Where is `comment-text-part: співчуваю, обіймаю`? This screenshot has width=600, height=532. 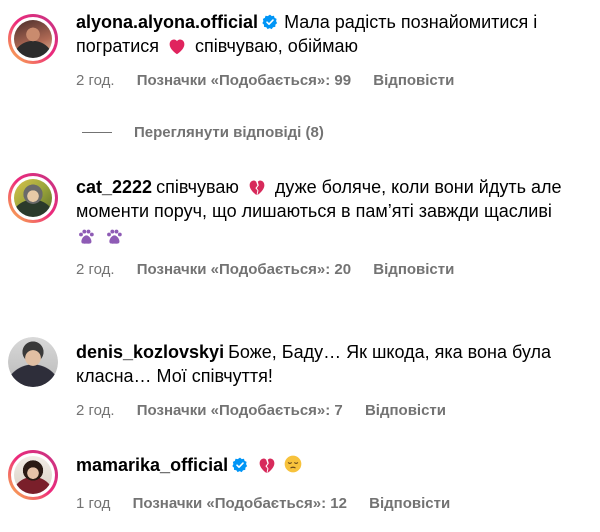 comment-text-part: співчуваю, обіймаю is located at coordinates (277, 46).